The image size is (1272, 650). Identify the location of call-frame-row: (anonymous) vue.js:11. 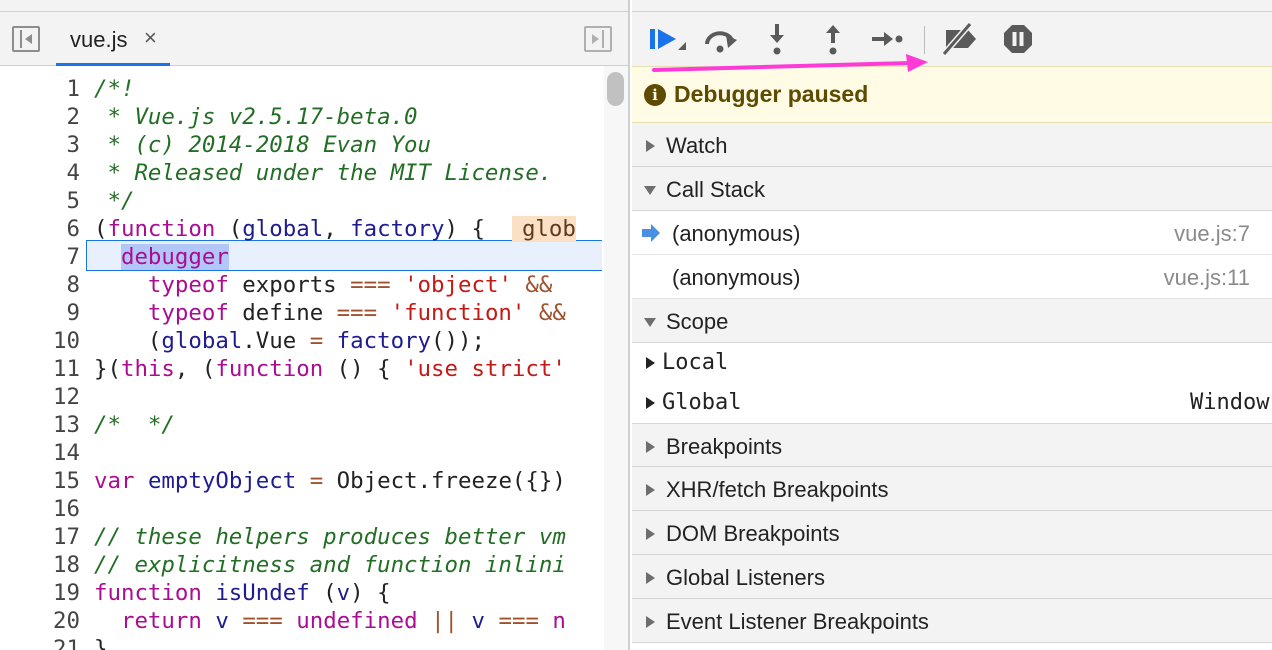
(952, 277).